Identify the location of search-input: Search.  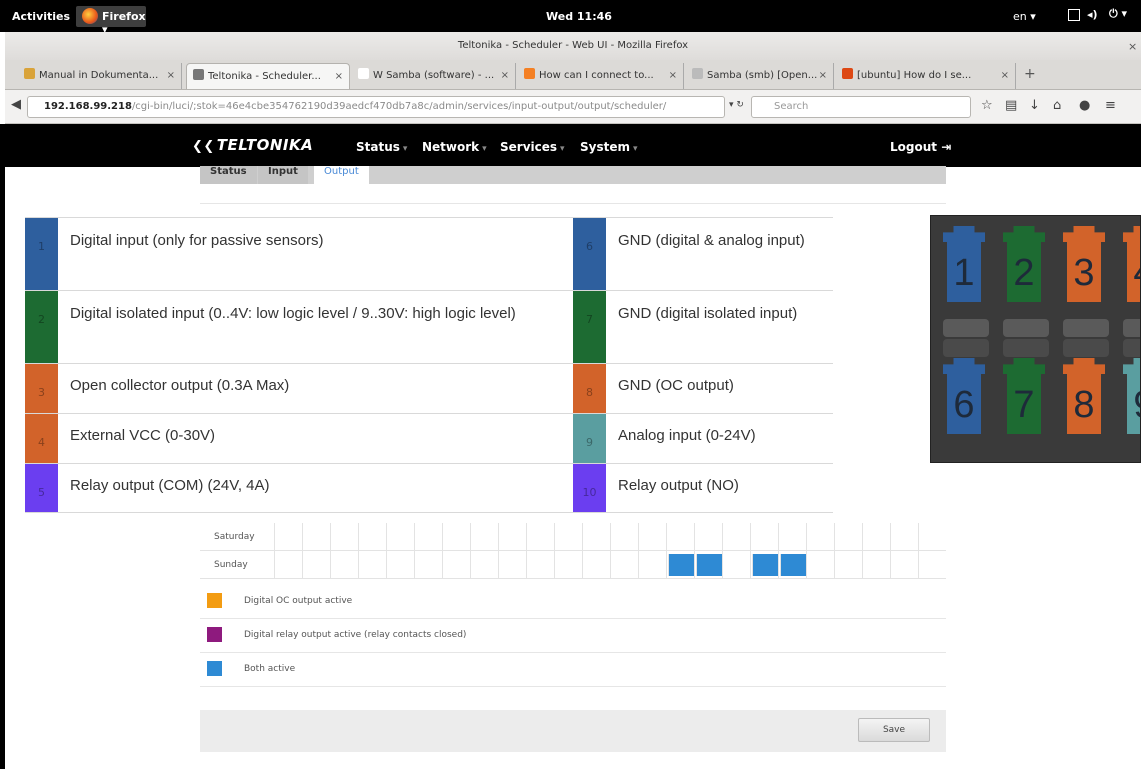
(861, 107).